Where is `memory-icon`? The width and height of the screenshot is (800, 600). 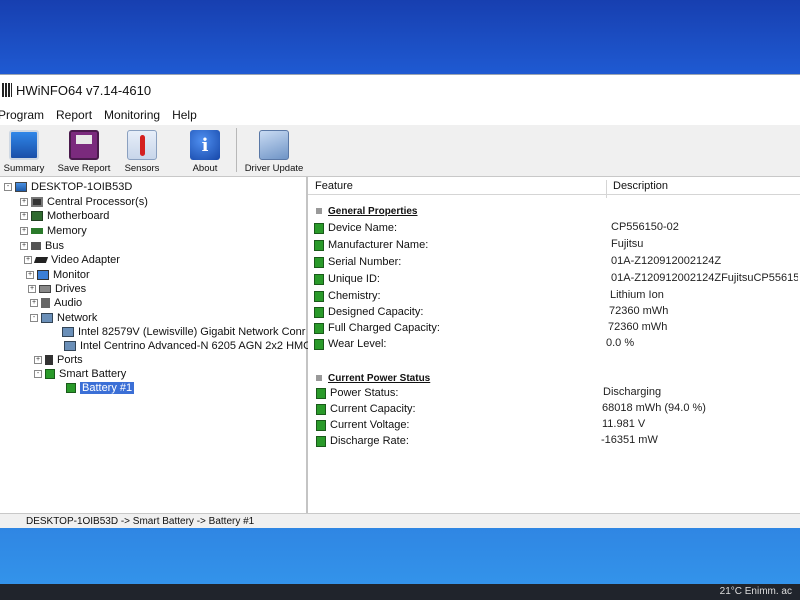
memory-icon is located at coordinates (37, 231).